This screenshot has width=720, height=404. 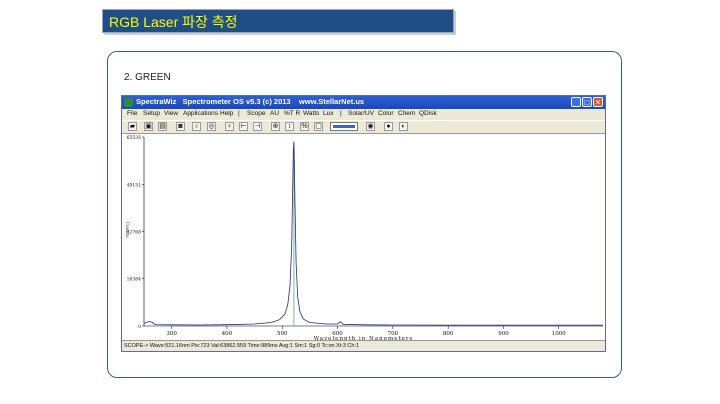 I want to click on menu-view: View, so click(x=171, y=113).